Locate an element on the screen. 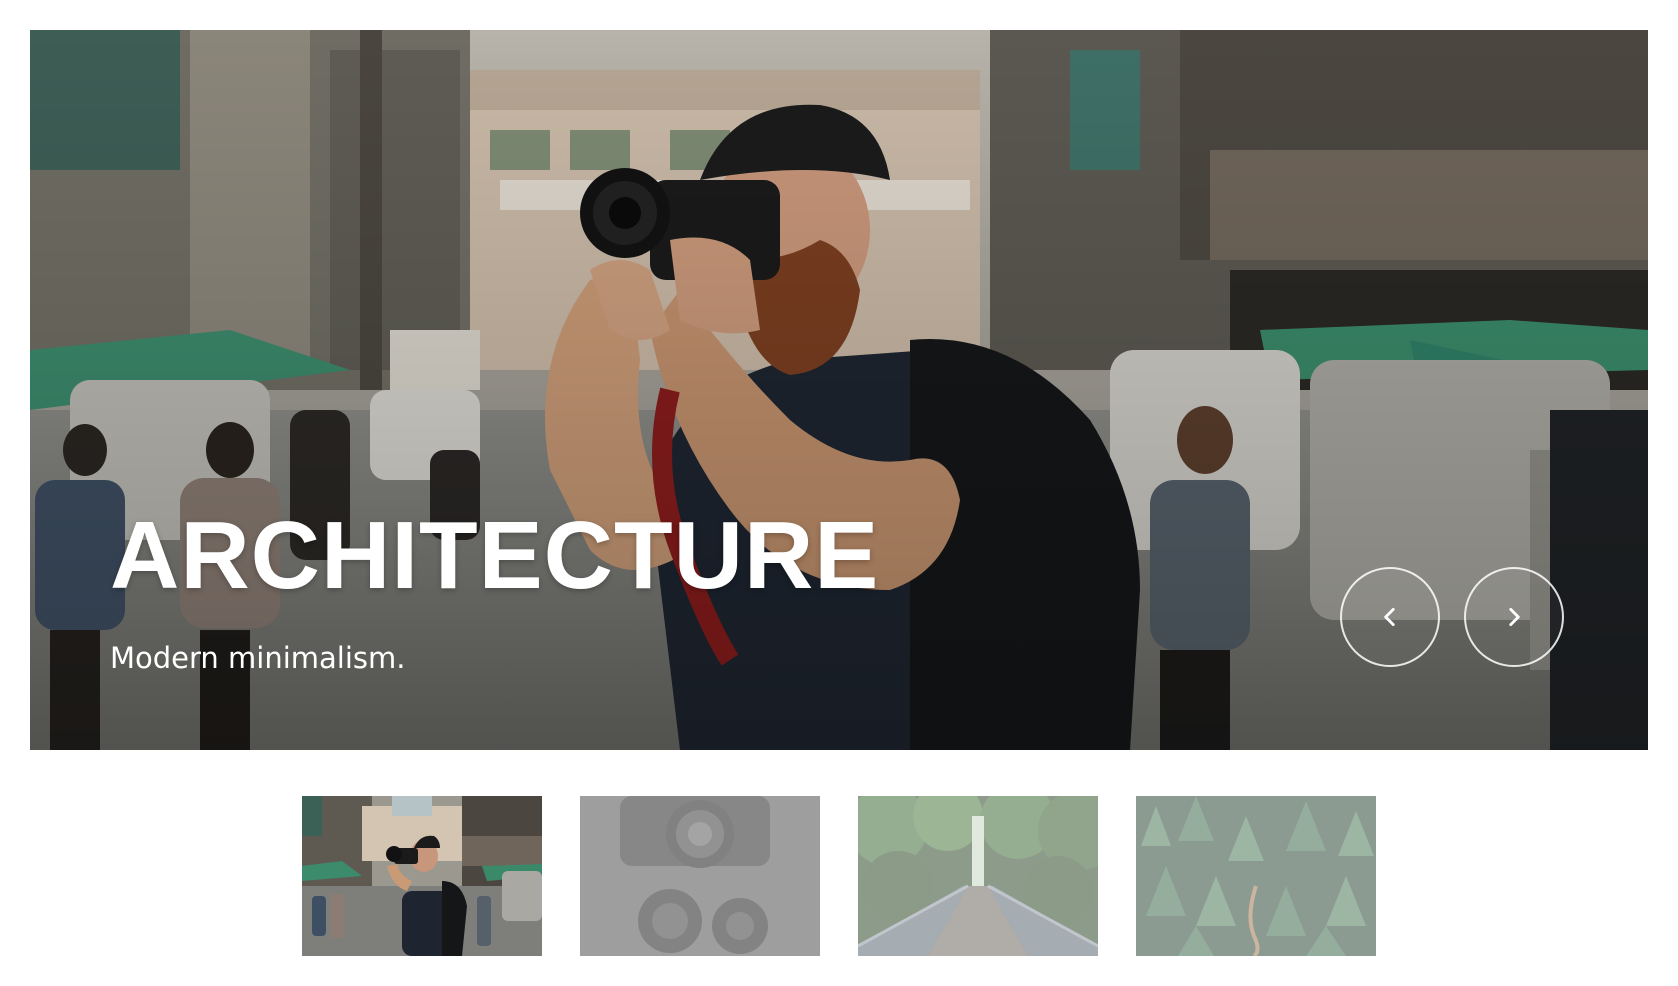 The width and height of the screenshot is (1678, 986). thumbnail-forest-bridge is located at coordinates (978, 876).